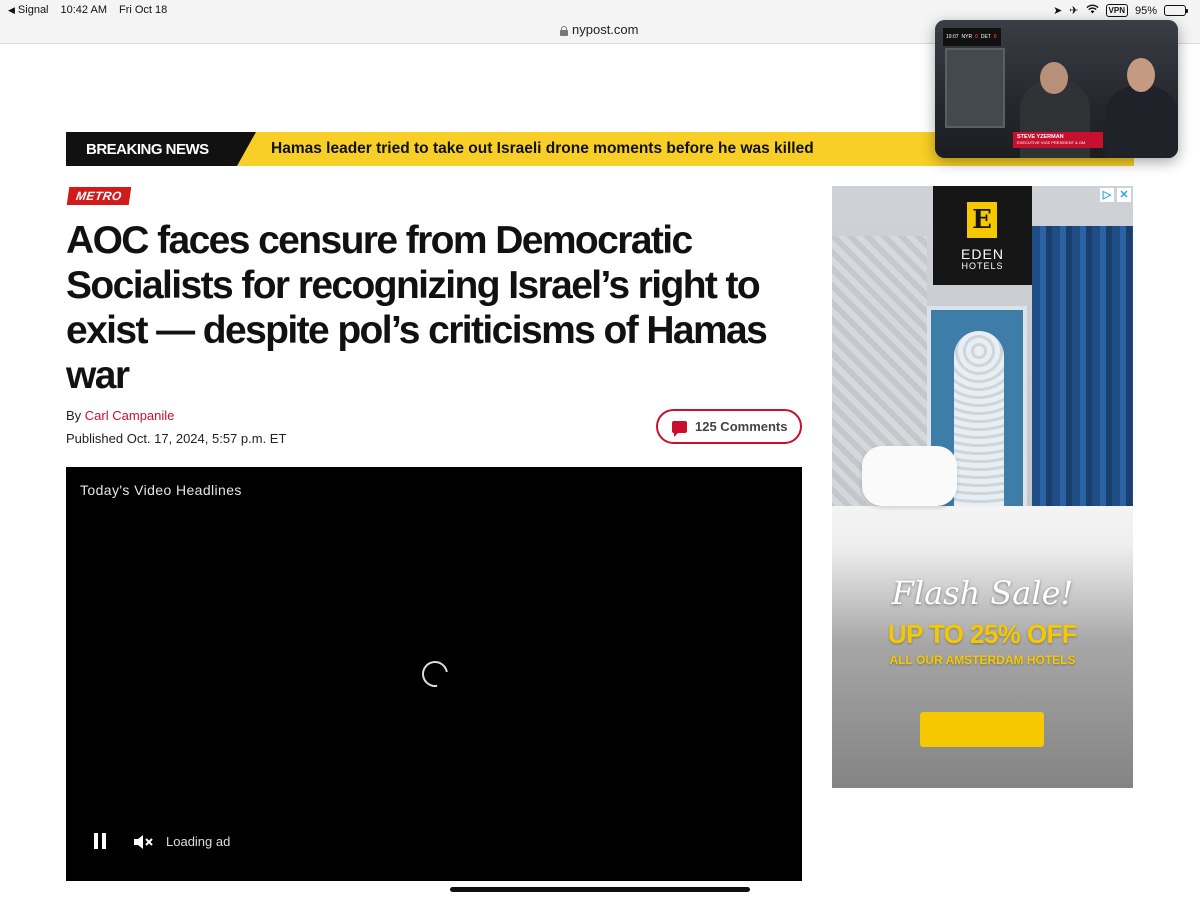  Describe the element at coordinates (600, 889) in the screenshot. I see `home-indicator` at that location.